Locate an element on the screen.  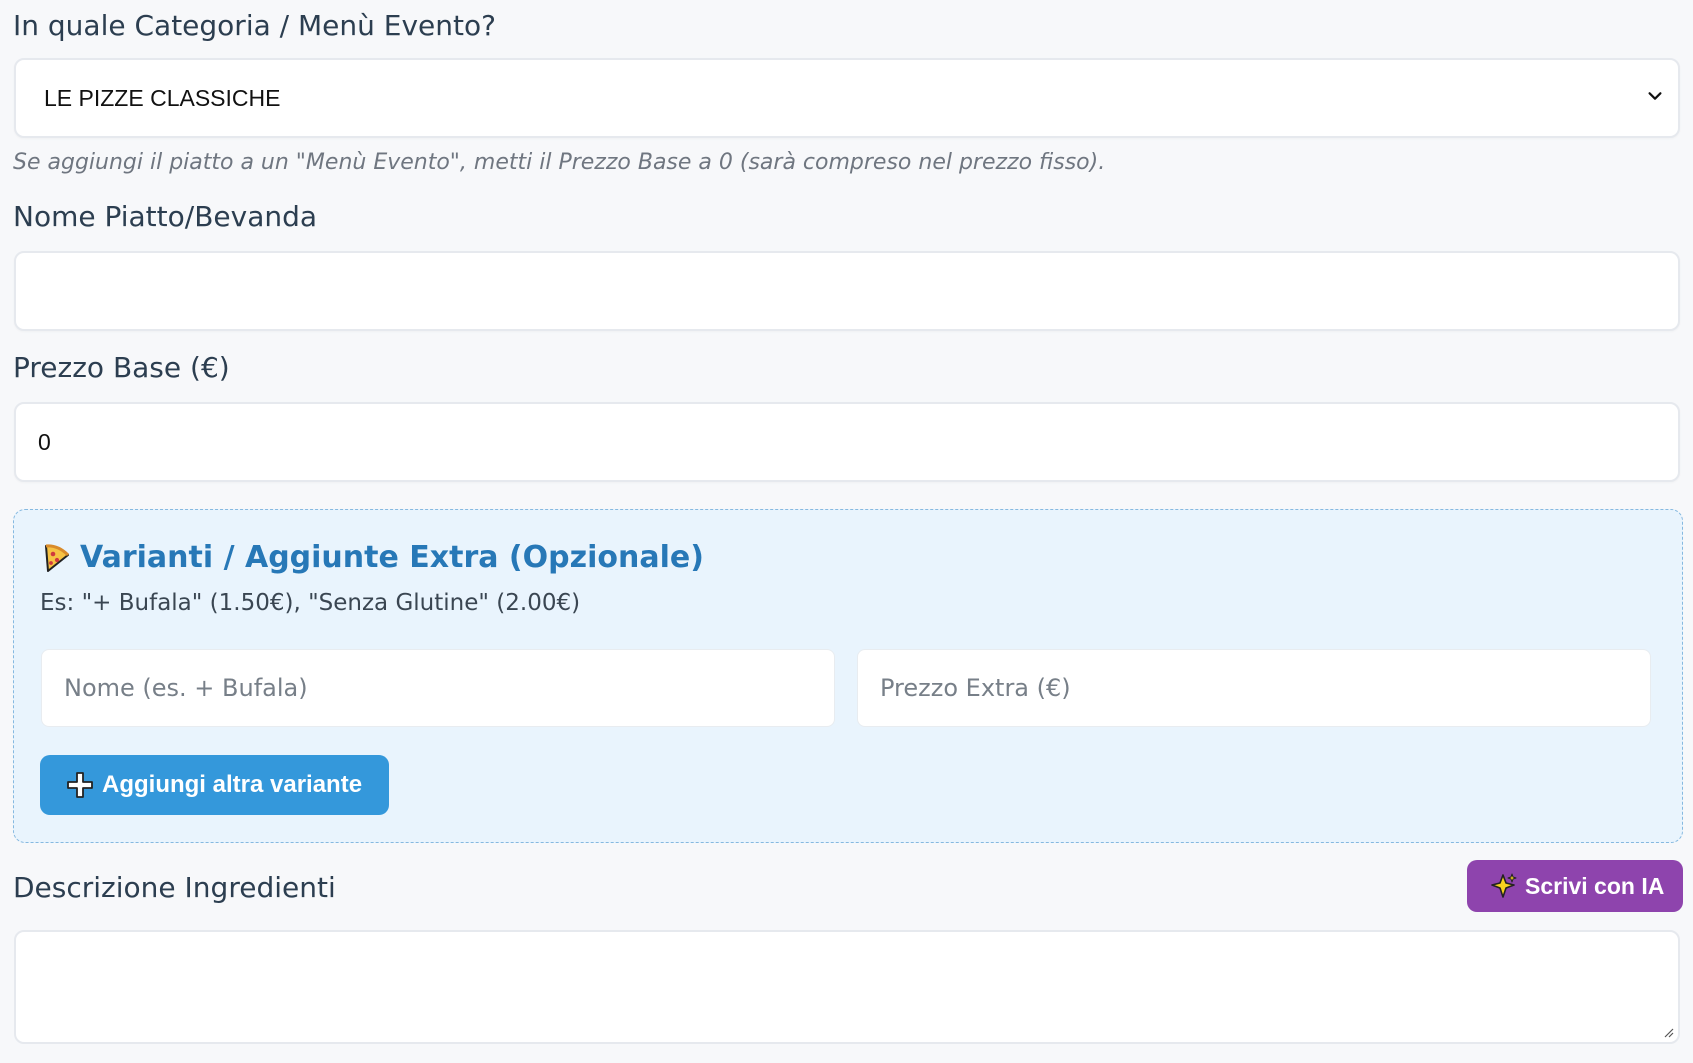
base-price-label: Prezzo Base (€) is located at coordinates (121, 367).